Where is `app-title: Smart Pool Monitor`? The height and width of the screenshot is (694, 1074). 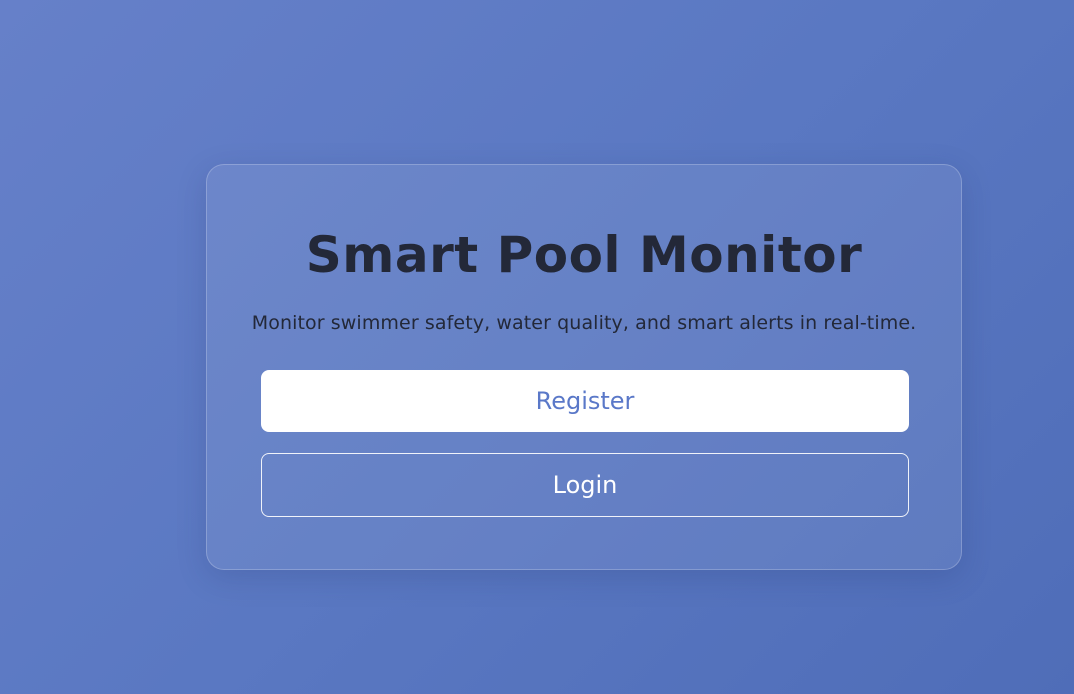
app-title: Smart Pool Monitor is located at coordinates (584, 255).